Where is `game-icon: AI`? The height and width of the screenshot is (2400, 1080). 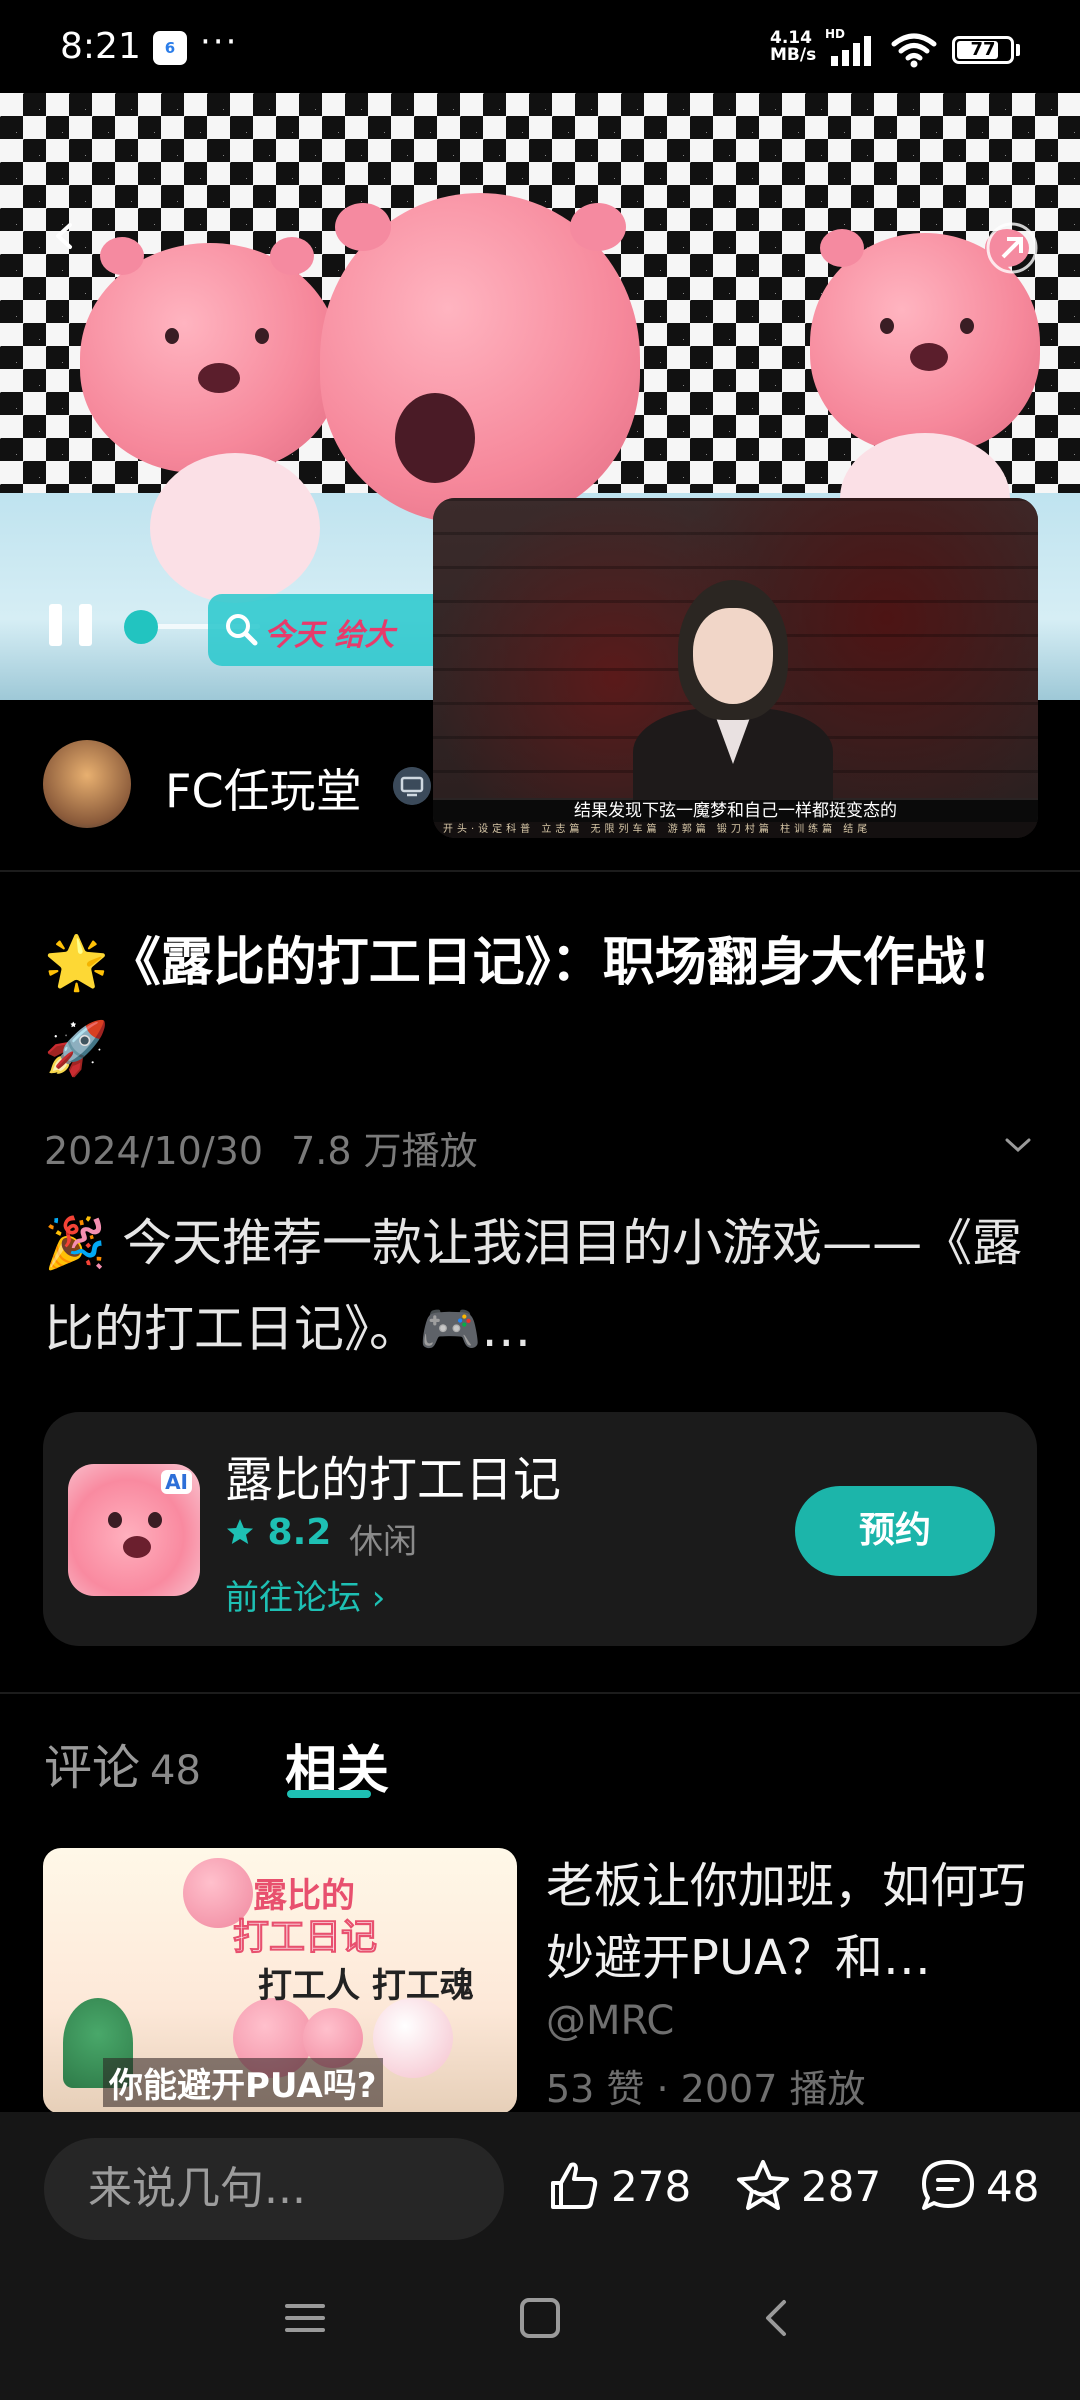
game-icon: AI is located at coordinates (134, 1530).